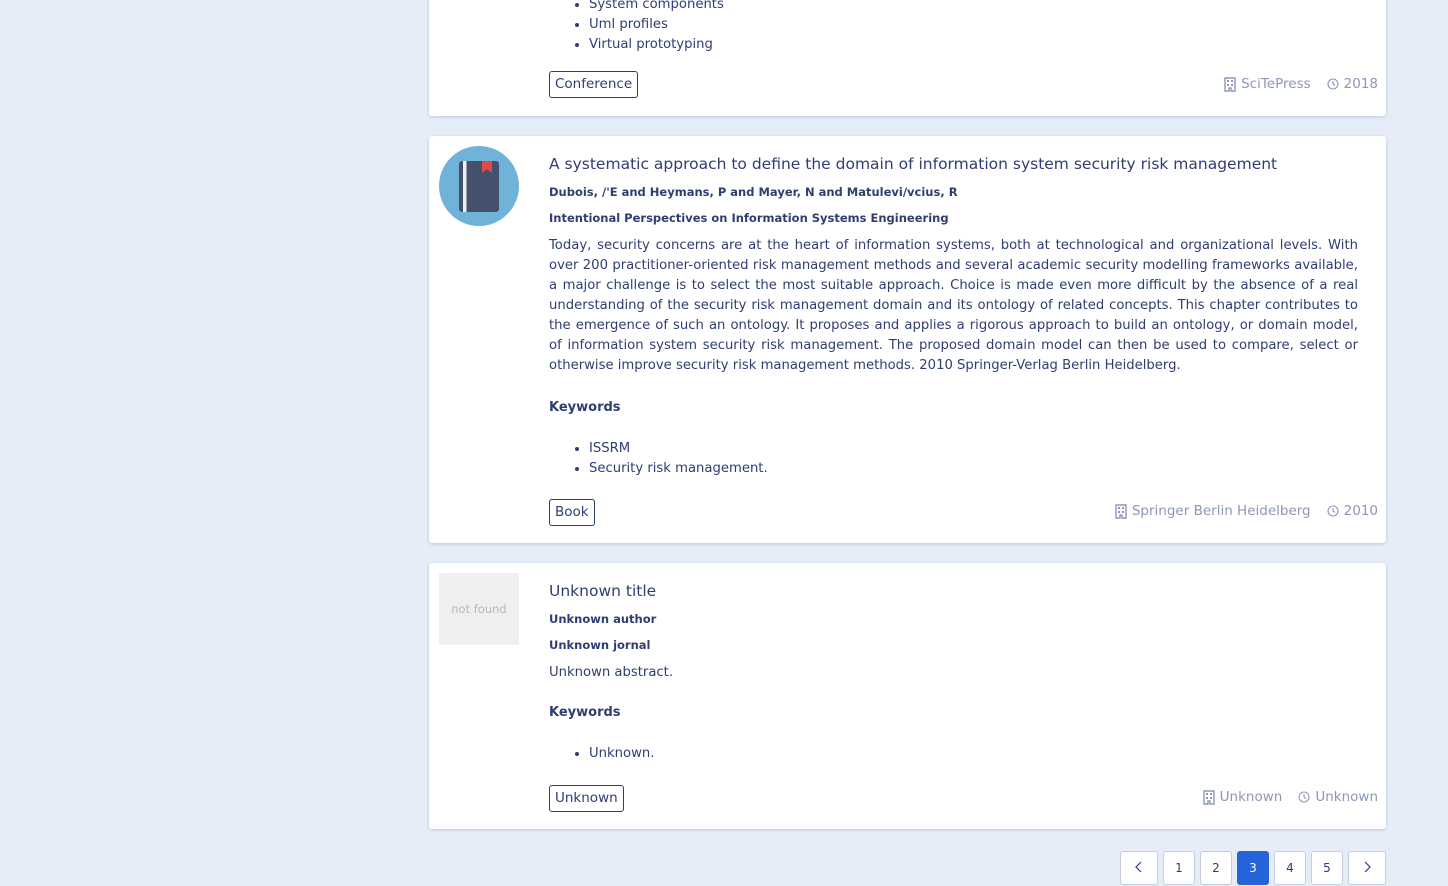  I want to click on keywords-list: Unknown., so click(953, 754).